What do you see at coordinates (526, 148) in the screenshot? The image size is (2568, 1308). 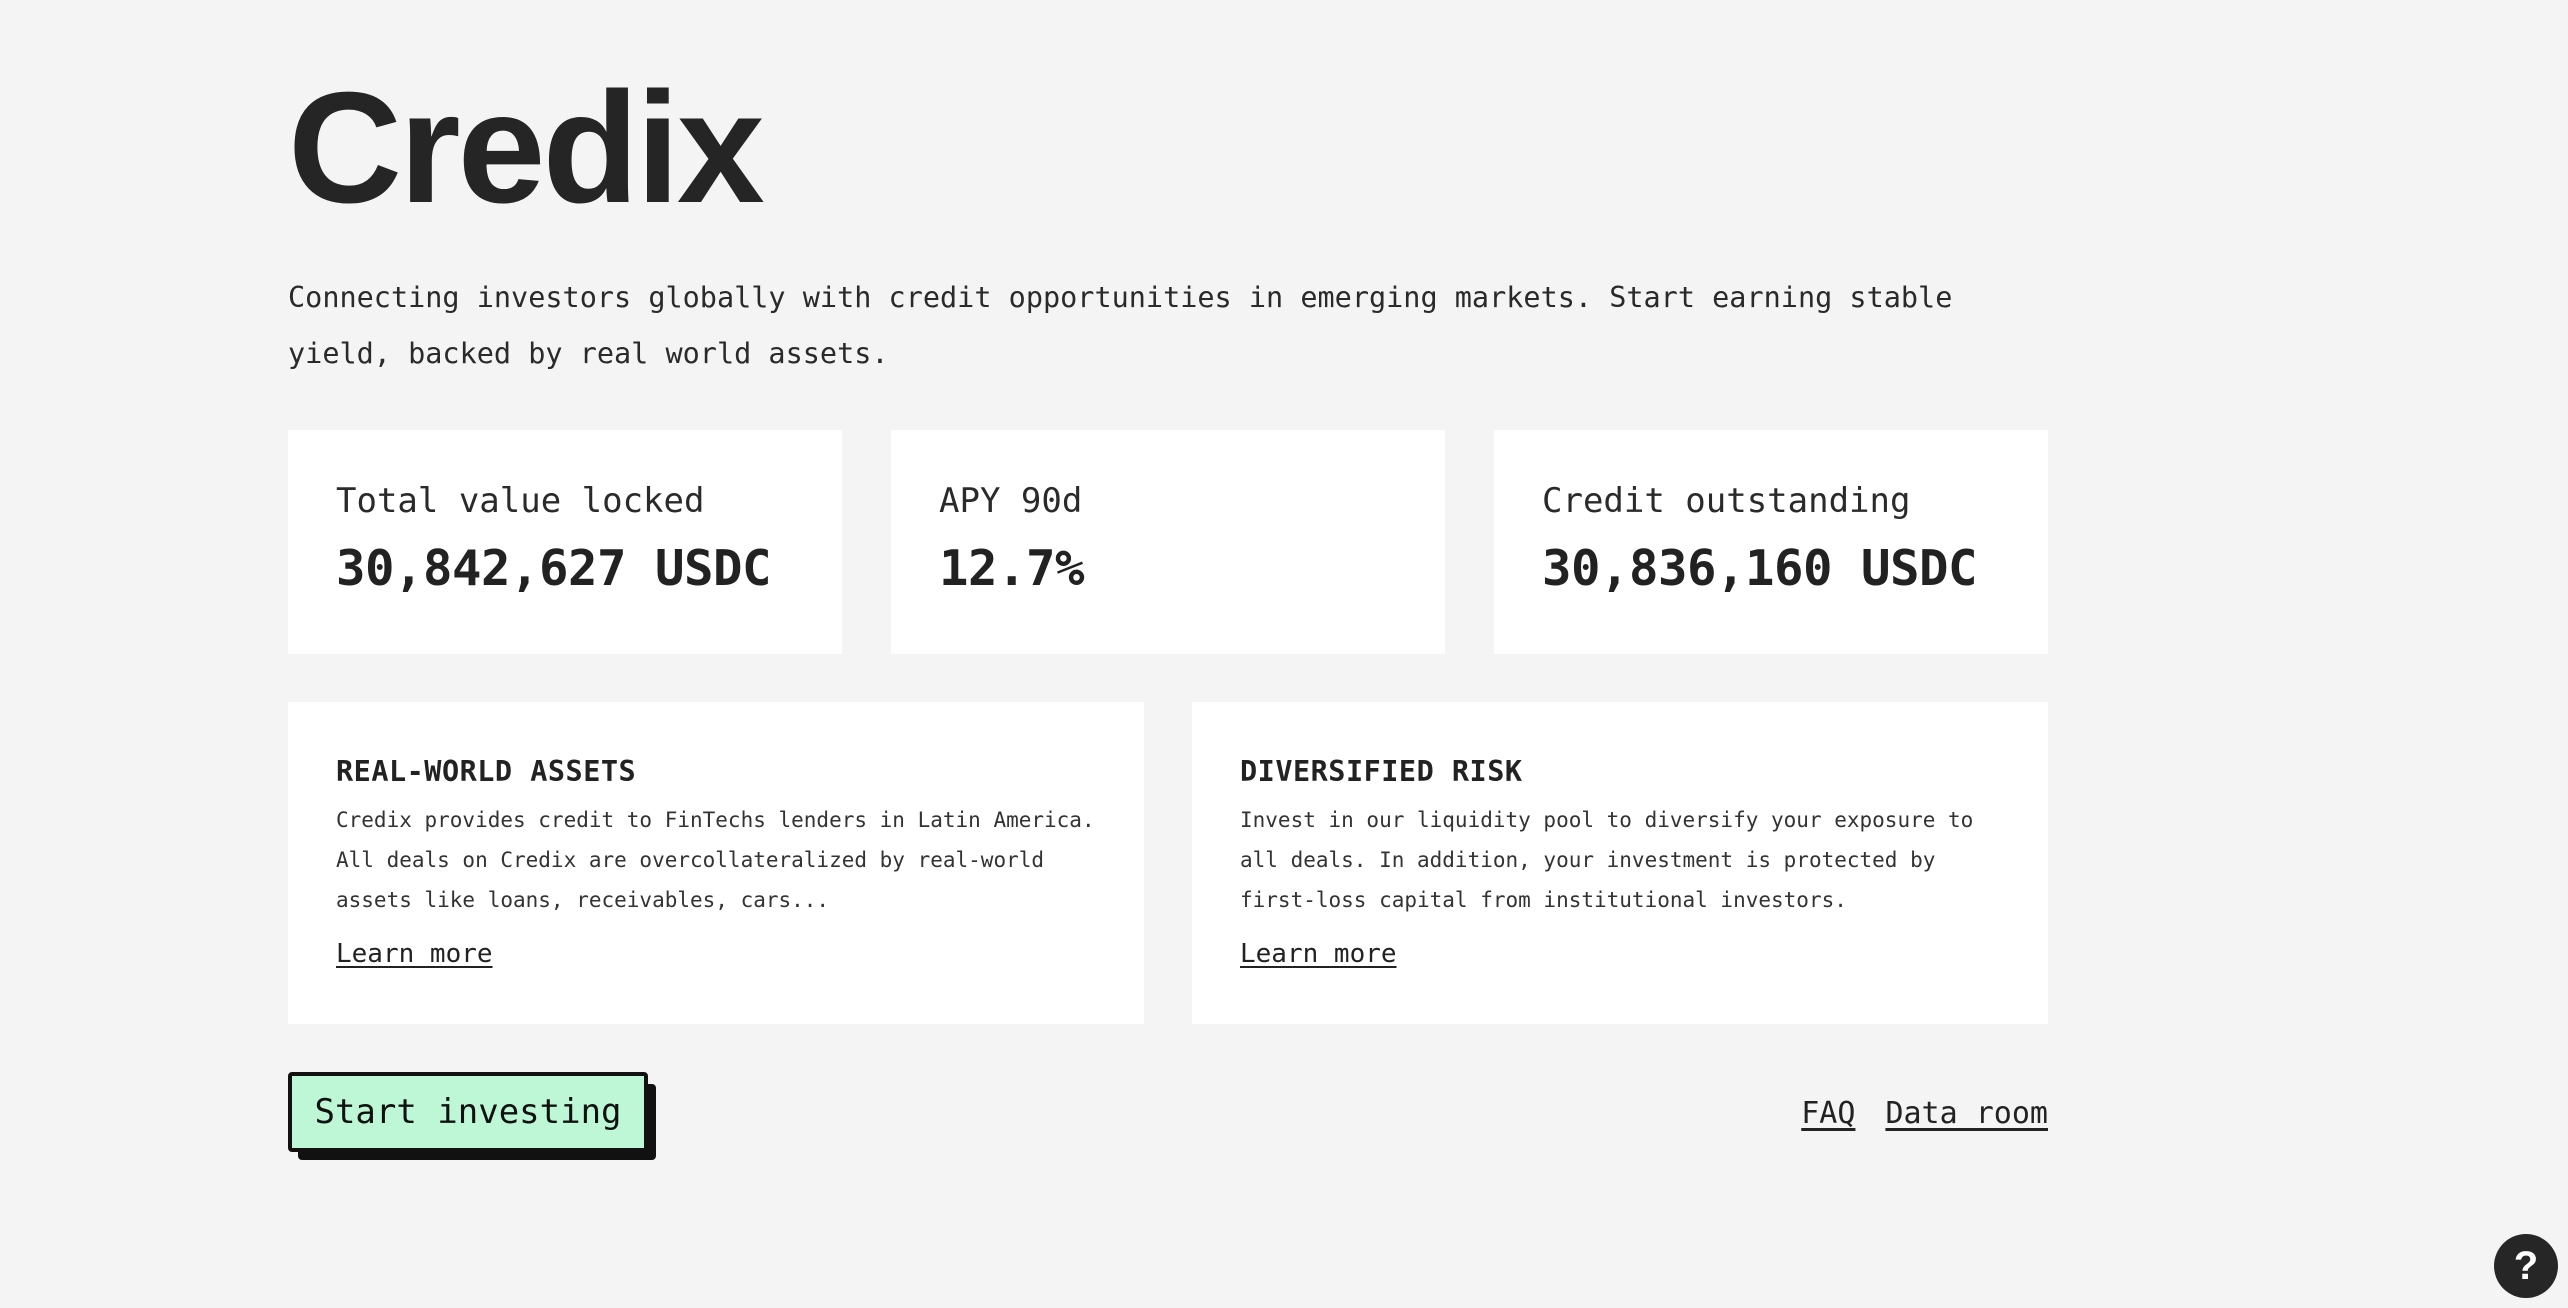 I see `page-title: Credix` at bounding box center [526, 148].